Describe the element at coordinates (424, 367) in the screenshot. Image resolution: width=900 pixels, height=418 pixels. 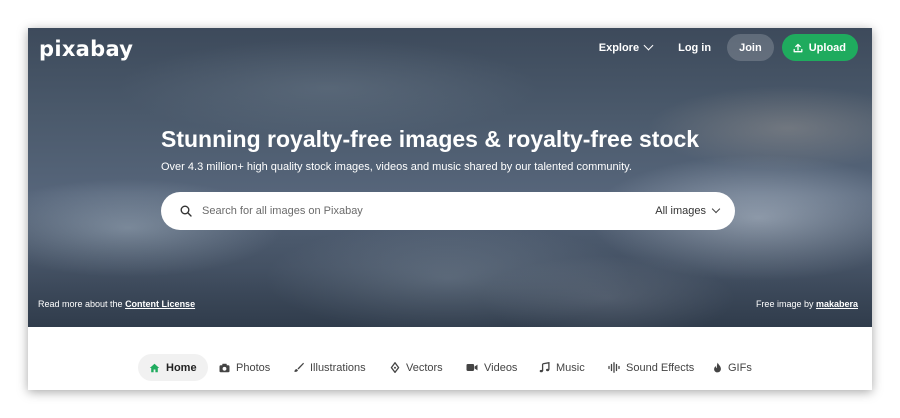
I see `category-label: Vectors` at that location.